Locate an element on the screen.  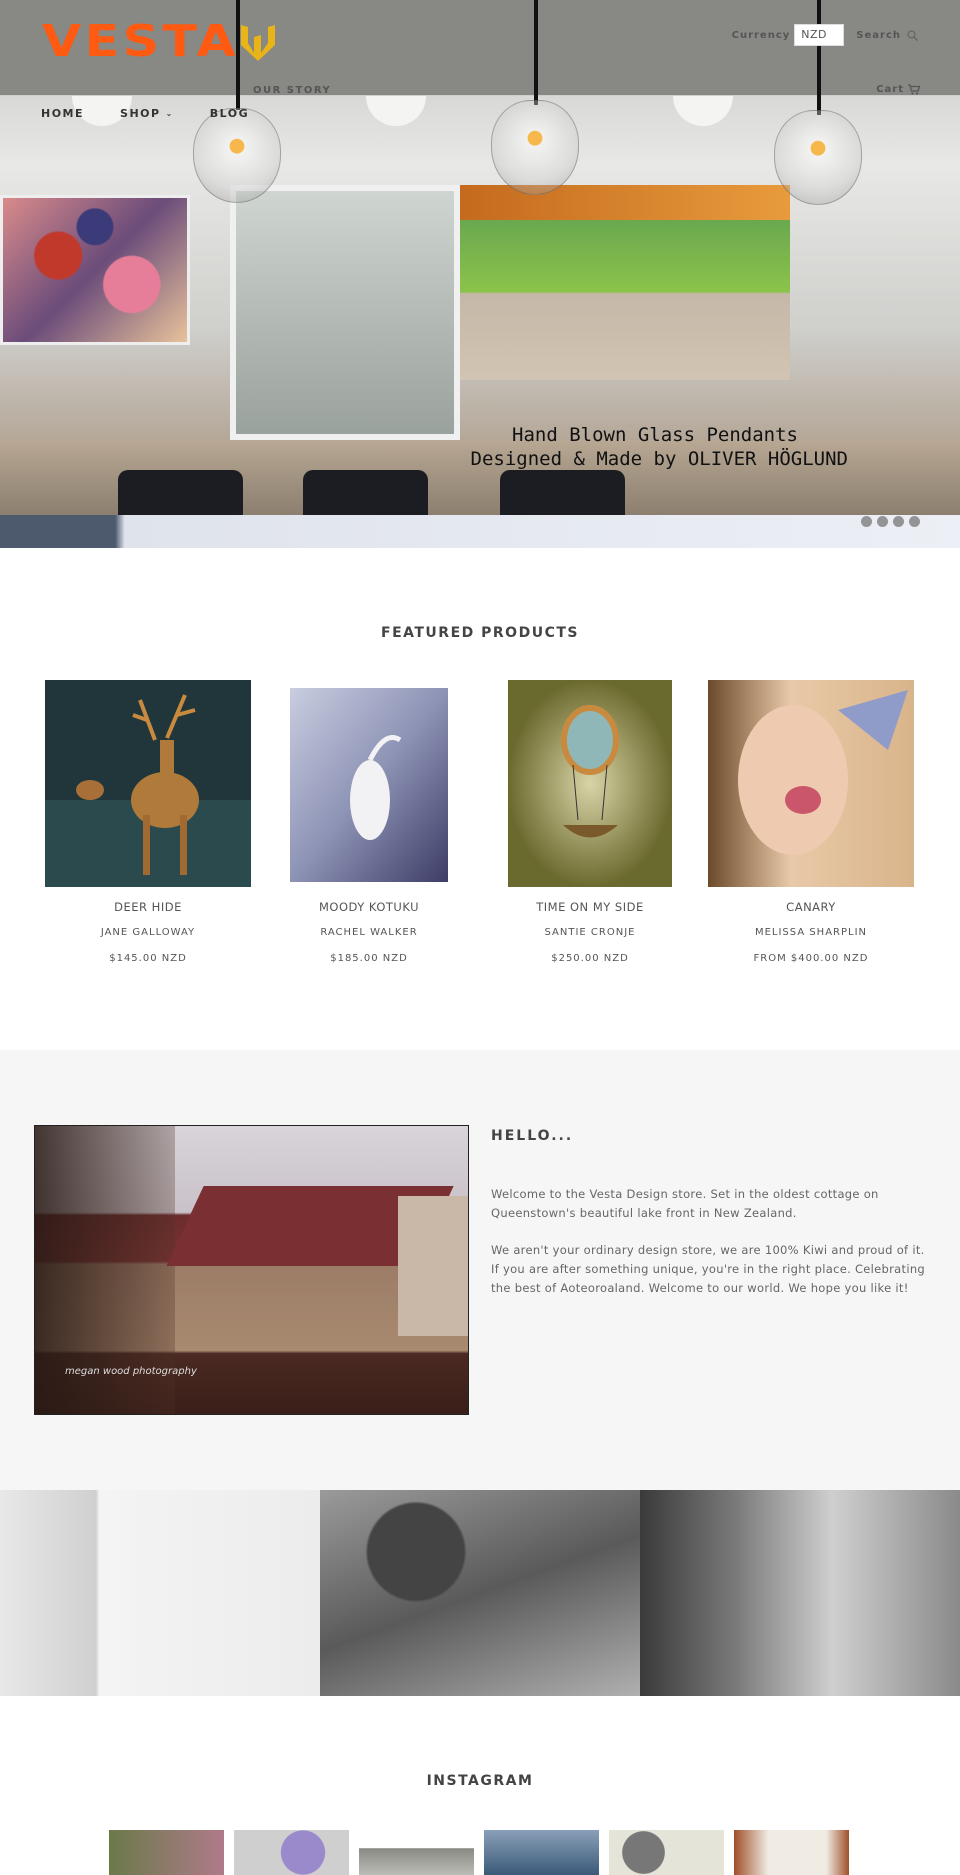
utility-bar: Currency NZD Search is located at coordinates (846, 35).